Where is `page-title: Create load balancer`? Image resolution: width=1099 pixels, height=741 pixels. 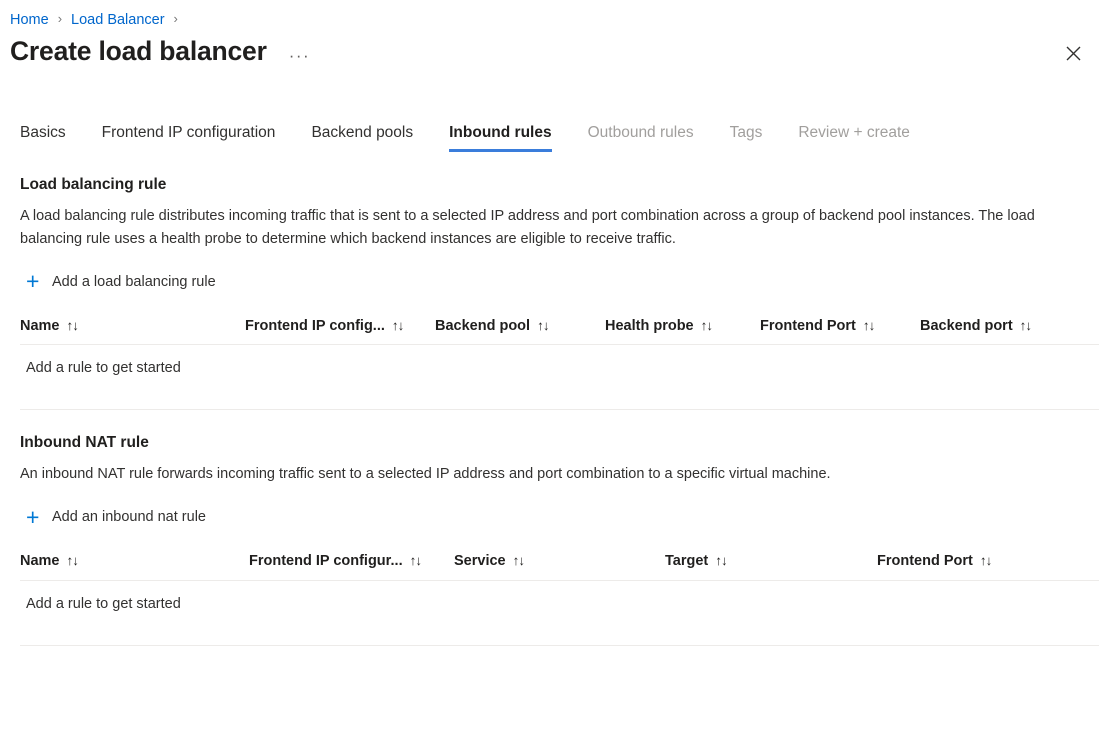
page-title: Create load balancer is located at coordinates (138, 51).